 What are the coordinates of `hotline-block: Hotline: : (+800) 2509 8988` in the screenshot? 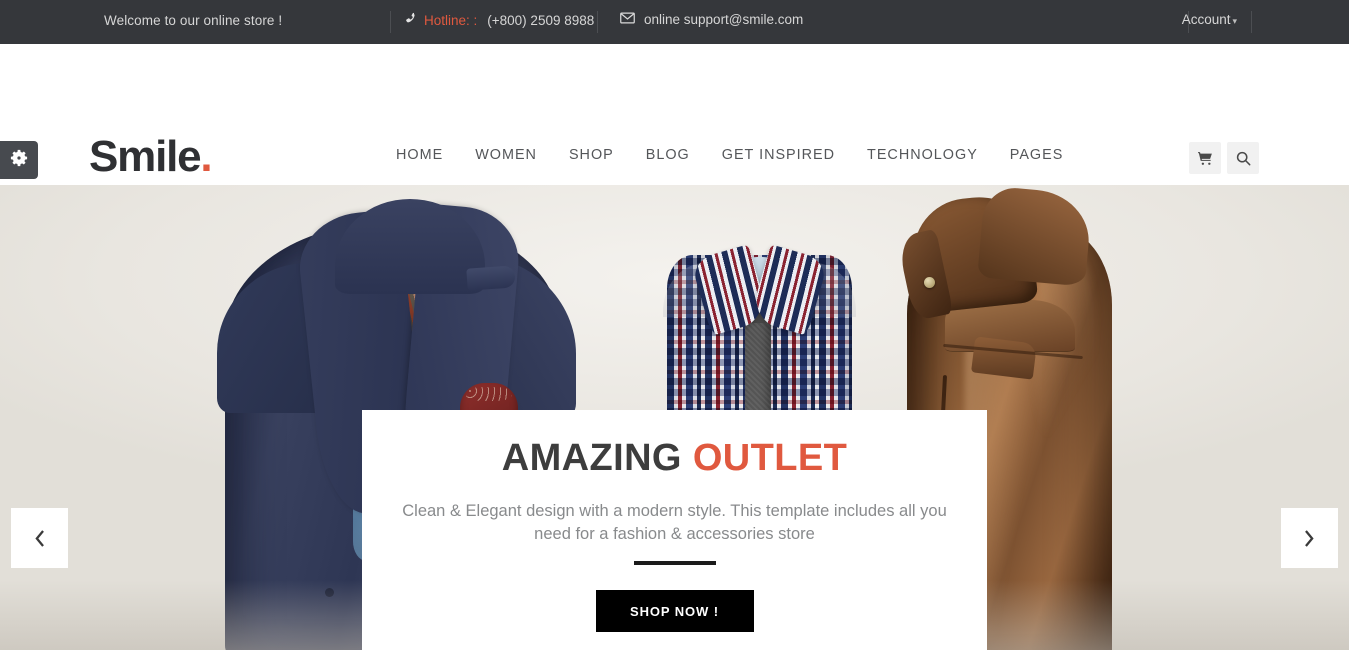 It's located at (499, 20).